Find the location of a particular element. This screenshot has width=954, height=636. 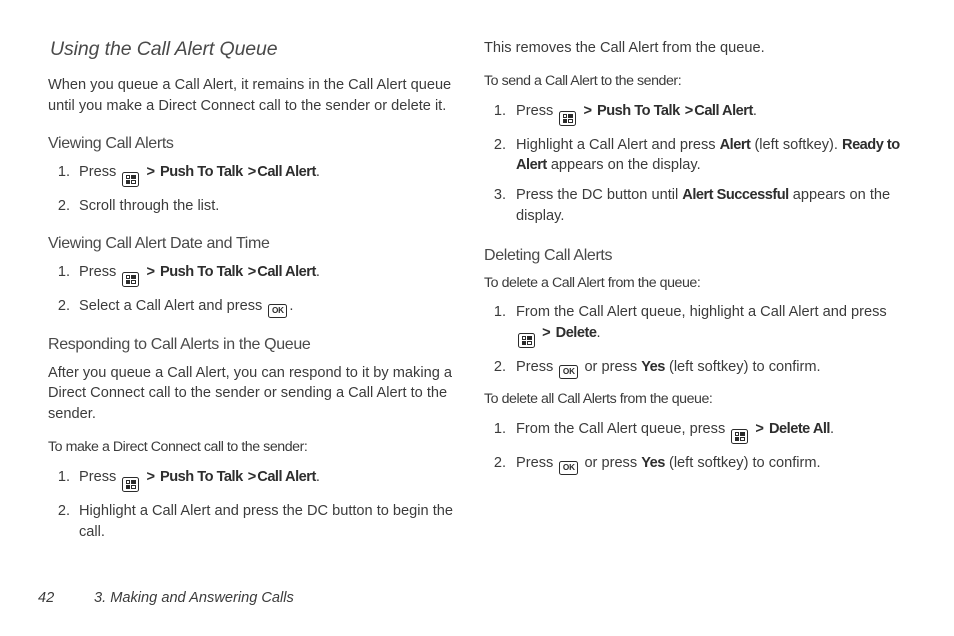

step-text: Select a Call Alert and press is located at coordinates (171, 305).